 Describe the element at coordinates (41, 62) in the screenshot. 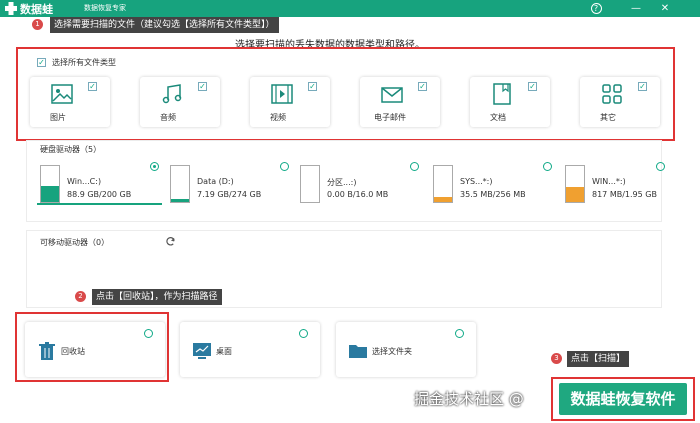

I see `select-all-checkbox: ✓` at that location.